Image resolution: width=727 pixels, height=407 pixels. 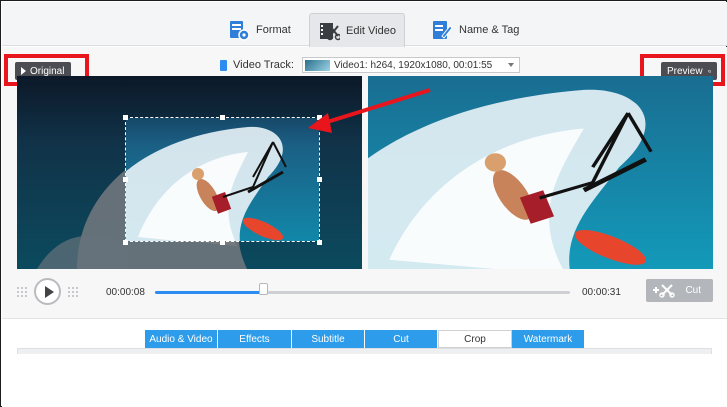 What do you see at coordinates (125, 117) in the screenshot?
I see `crop-handle-tl` at bounding box center [125, 117].